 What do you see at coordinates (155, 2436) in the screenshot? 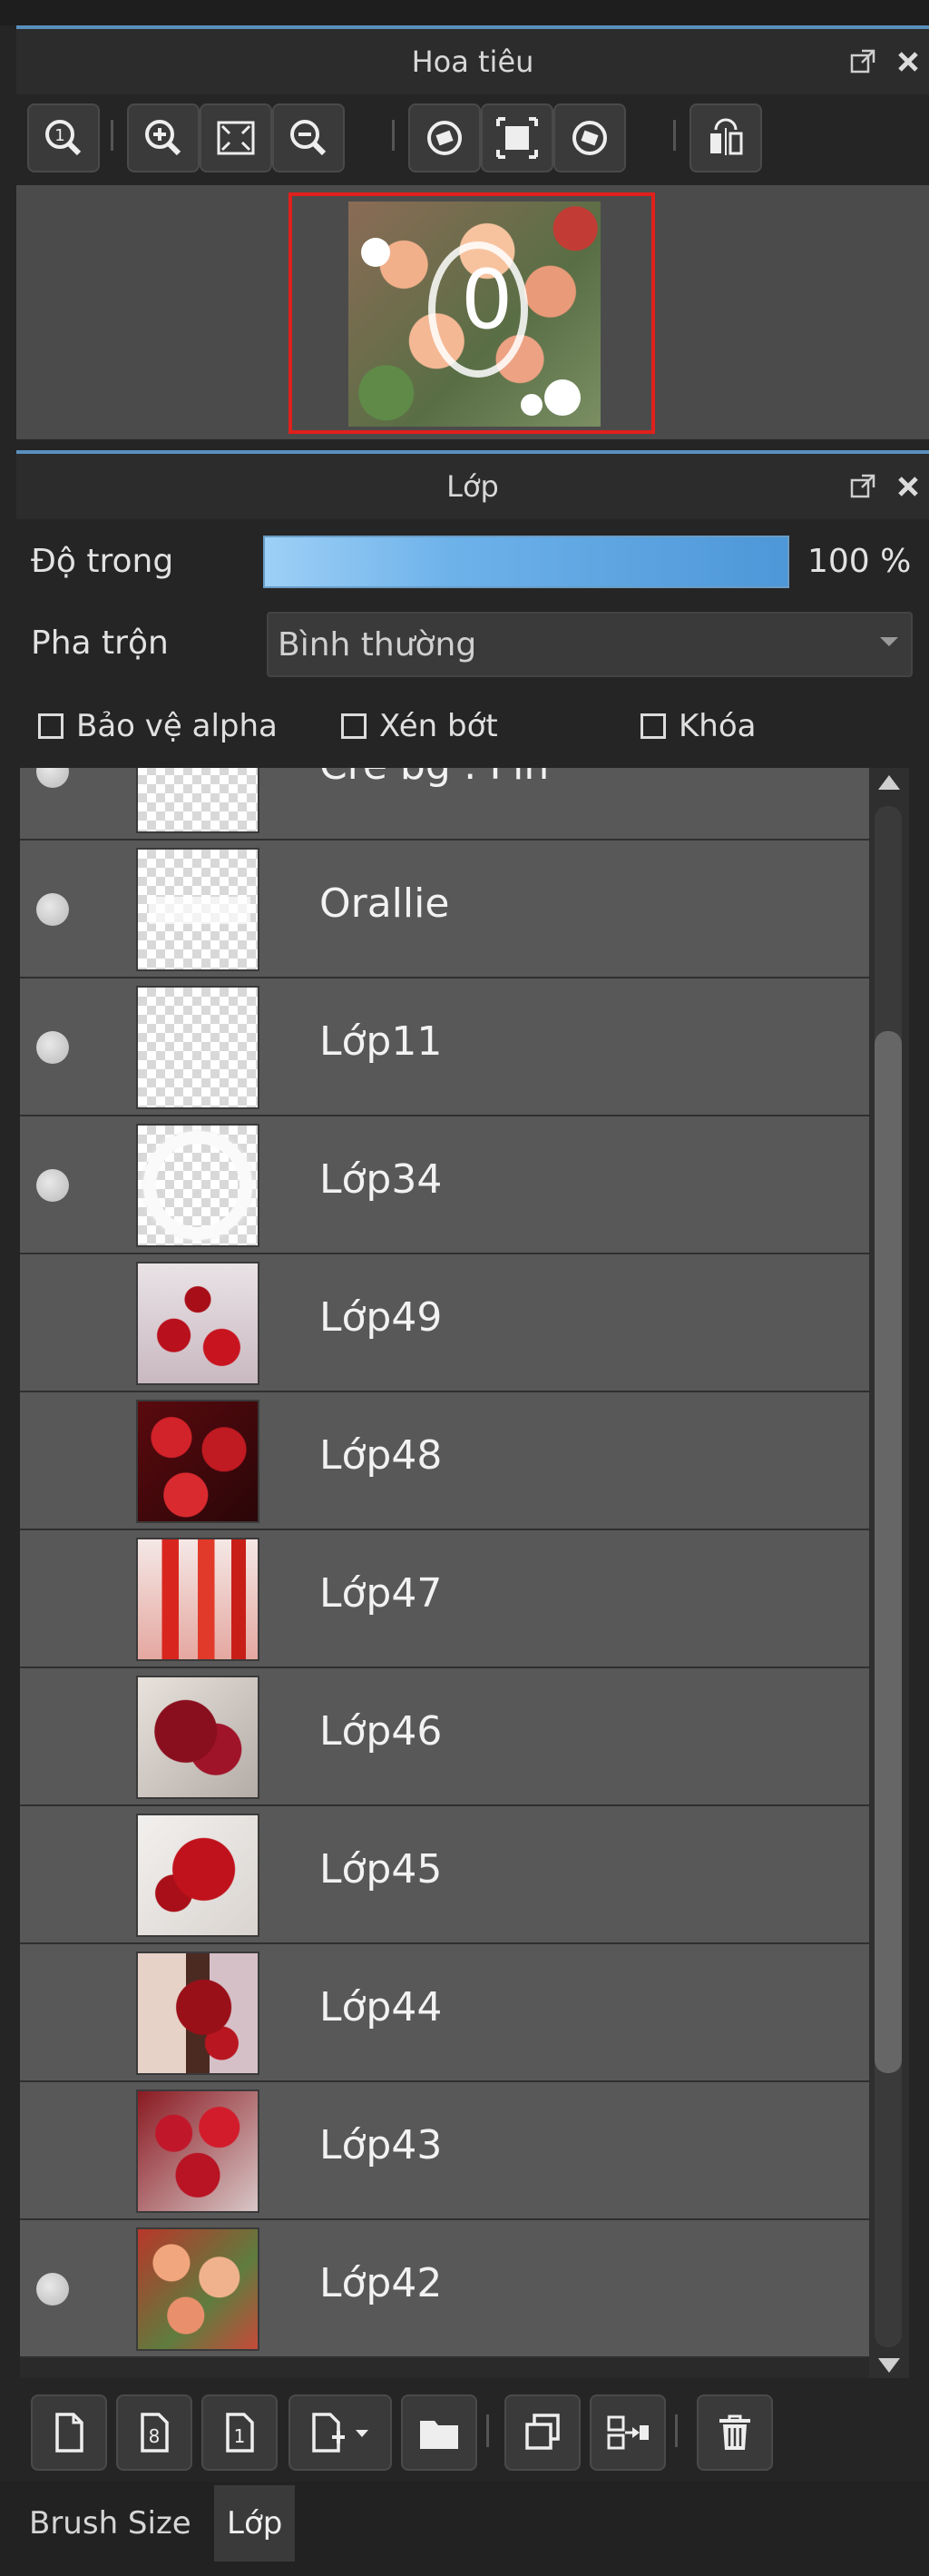
I see `svg-text: 8` at bounding box center [155, 2436].